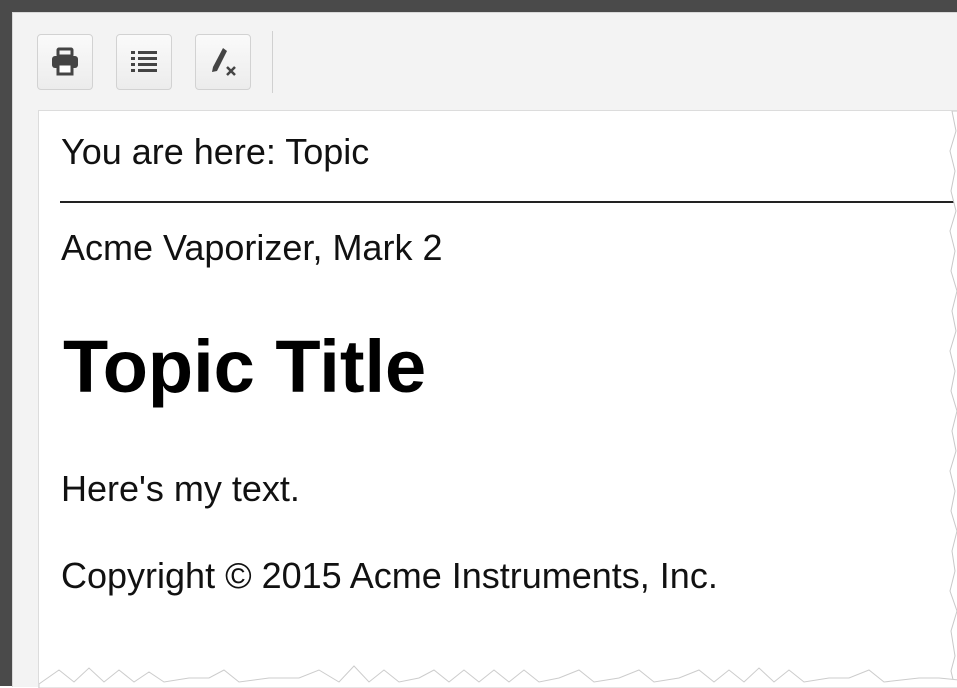 Image resolution: width=957 pixels, height=688 pixels. I want to click on clear-format-icon, so click(224, 62).